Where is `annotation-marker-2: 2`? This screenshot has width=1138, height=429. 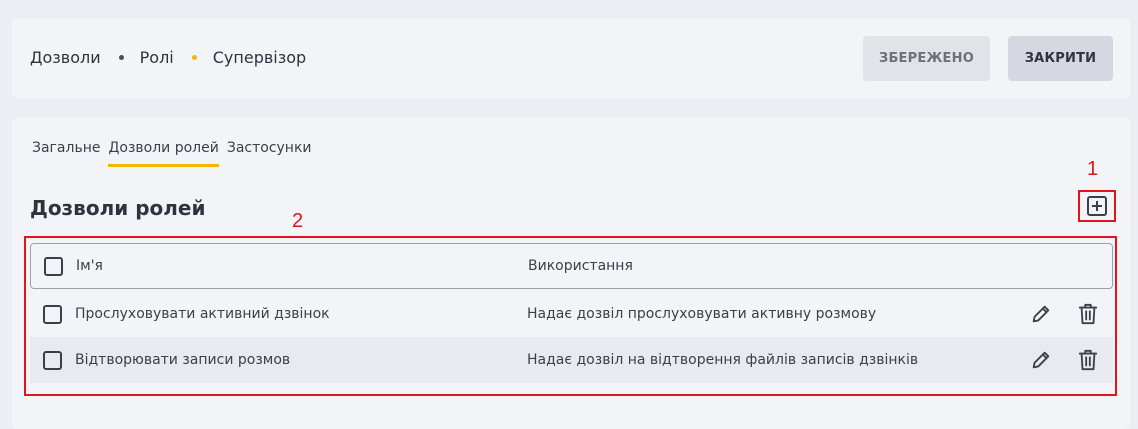 annotation-marker-2: 2 is located at coordinates (298, 221).